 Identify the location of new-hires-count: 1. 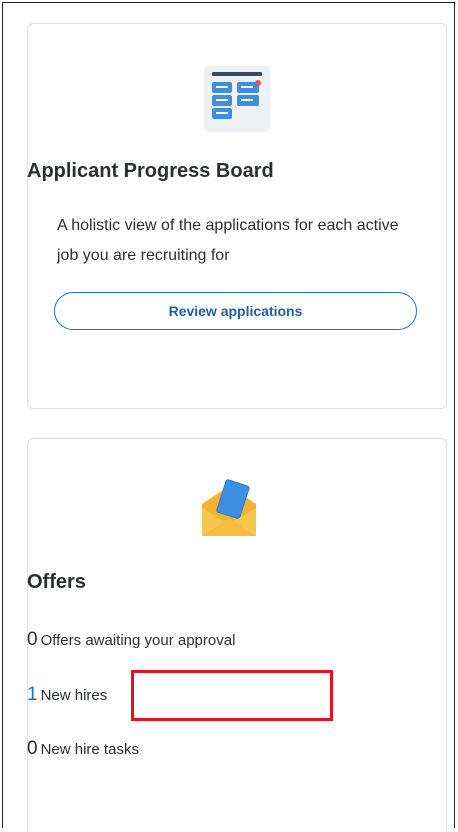
(32, 694).